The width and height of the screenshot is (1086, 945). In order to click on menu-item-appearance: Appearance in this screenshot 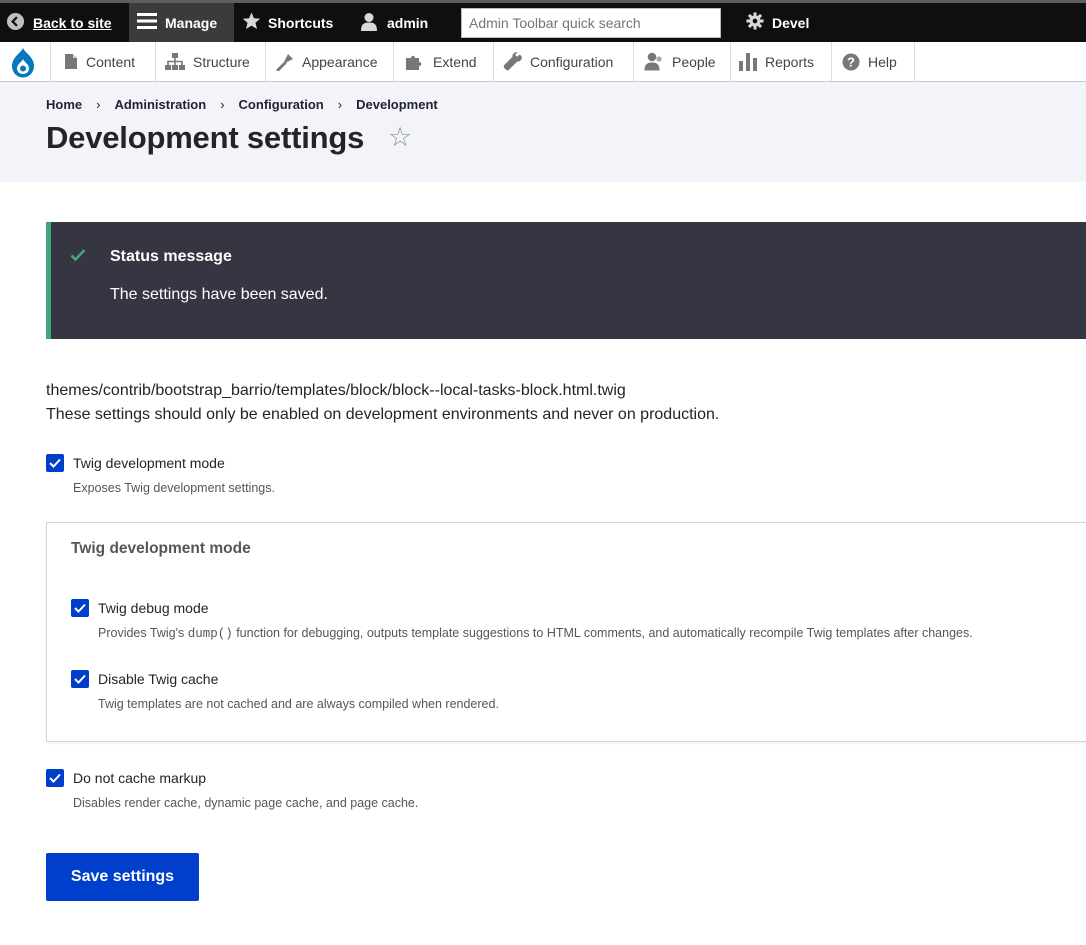, I will do `click(330, 61)`.